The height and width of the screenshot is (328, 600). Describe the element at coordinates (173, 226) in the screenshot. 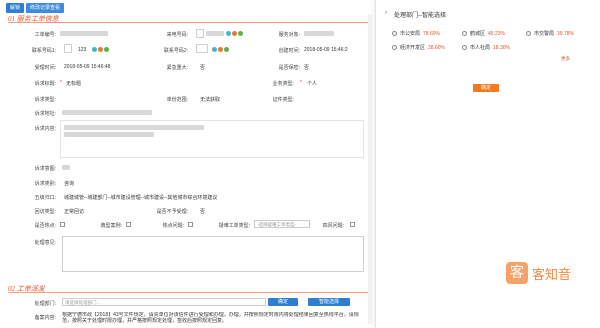

I see `hotline-label: 热点问题:` at that location.